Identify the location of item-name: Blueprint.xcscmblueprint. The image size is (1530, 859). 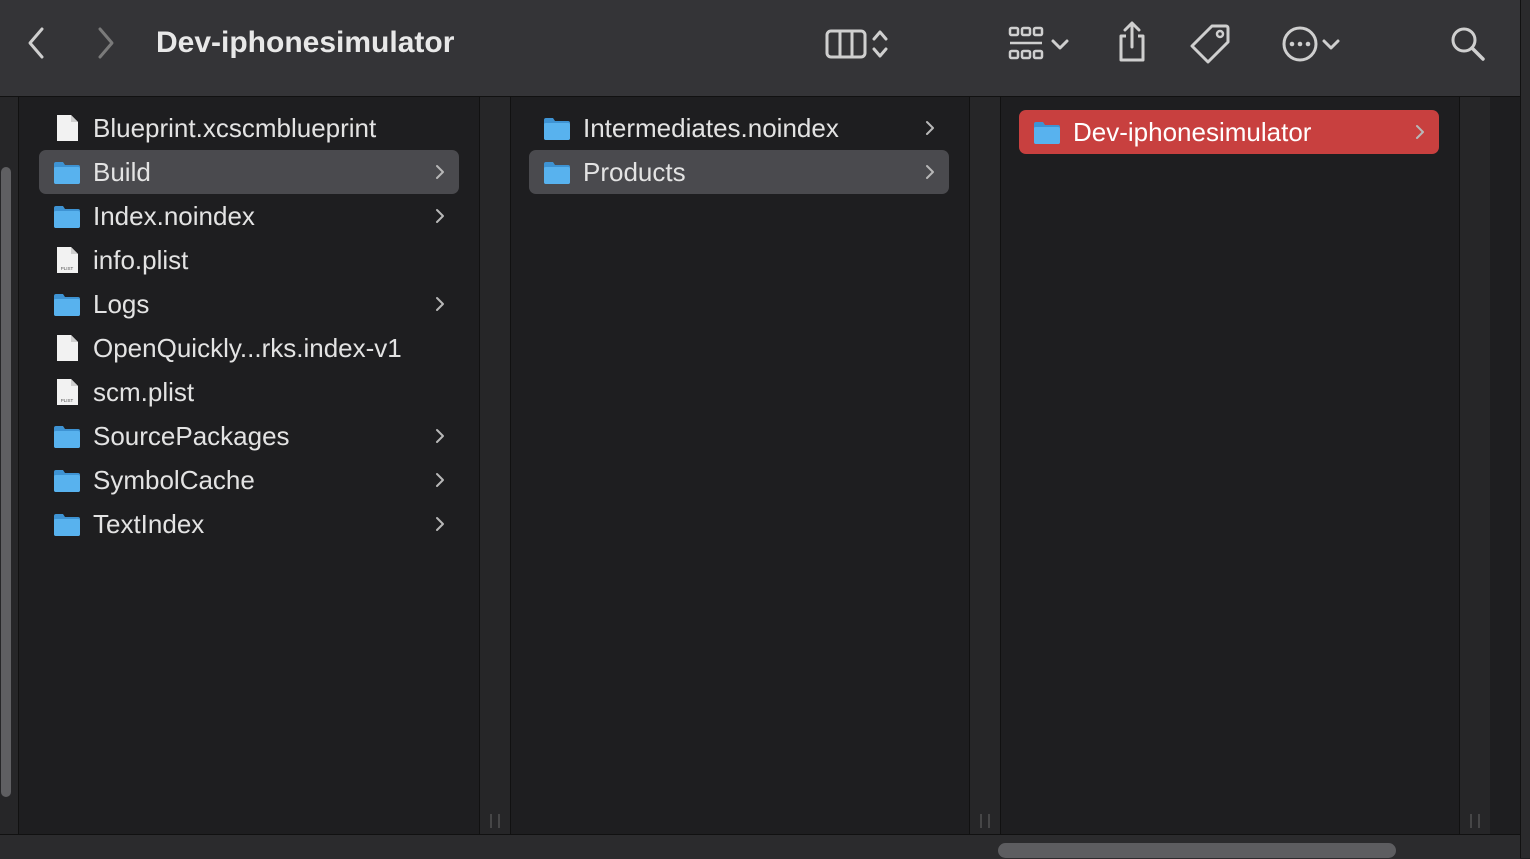
(235, 128).